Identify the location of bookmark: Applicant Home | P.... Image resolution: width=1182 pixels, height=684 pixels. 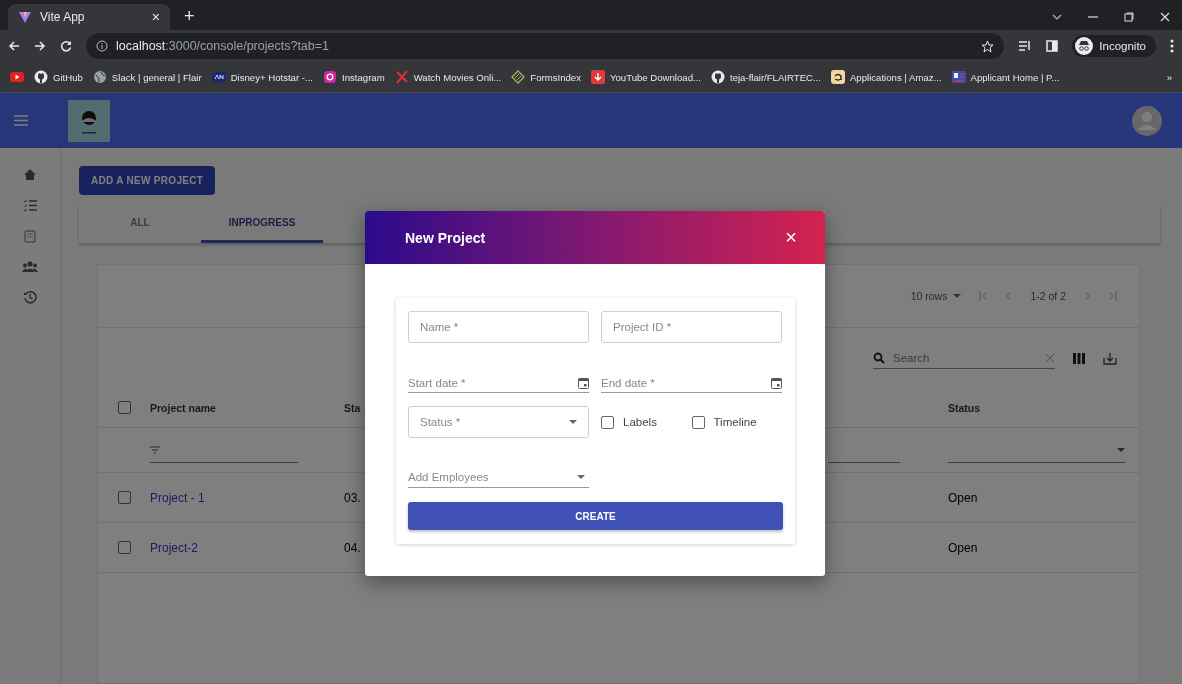
(1005, 77).